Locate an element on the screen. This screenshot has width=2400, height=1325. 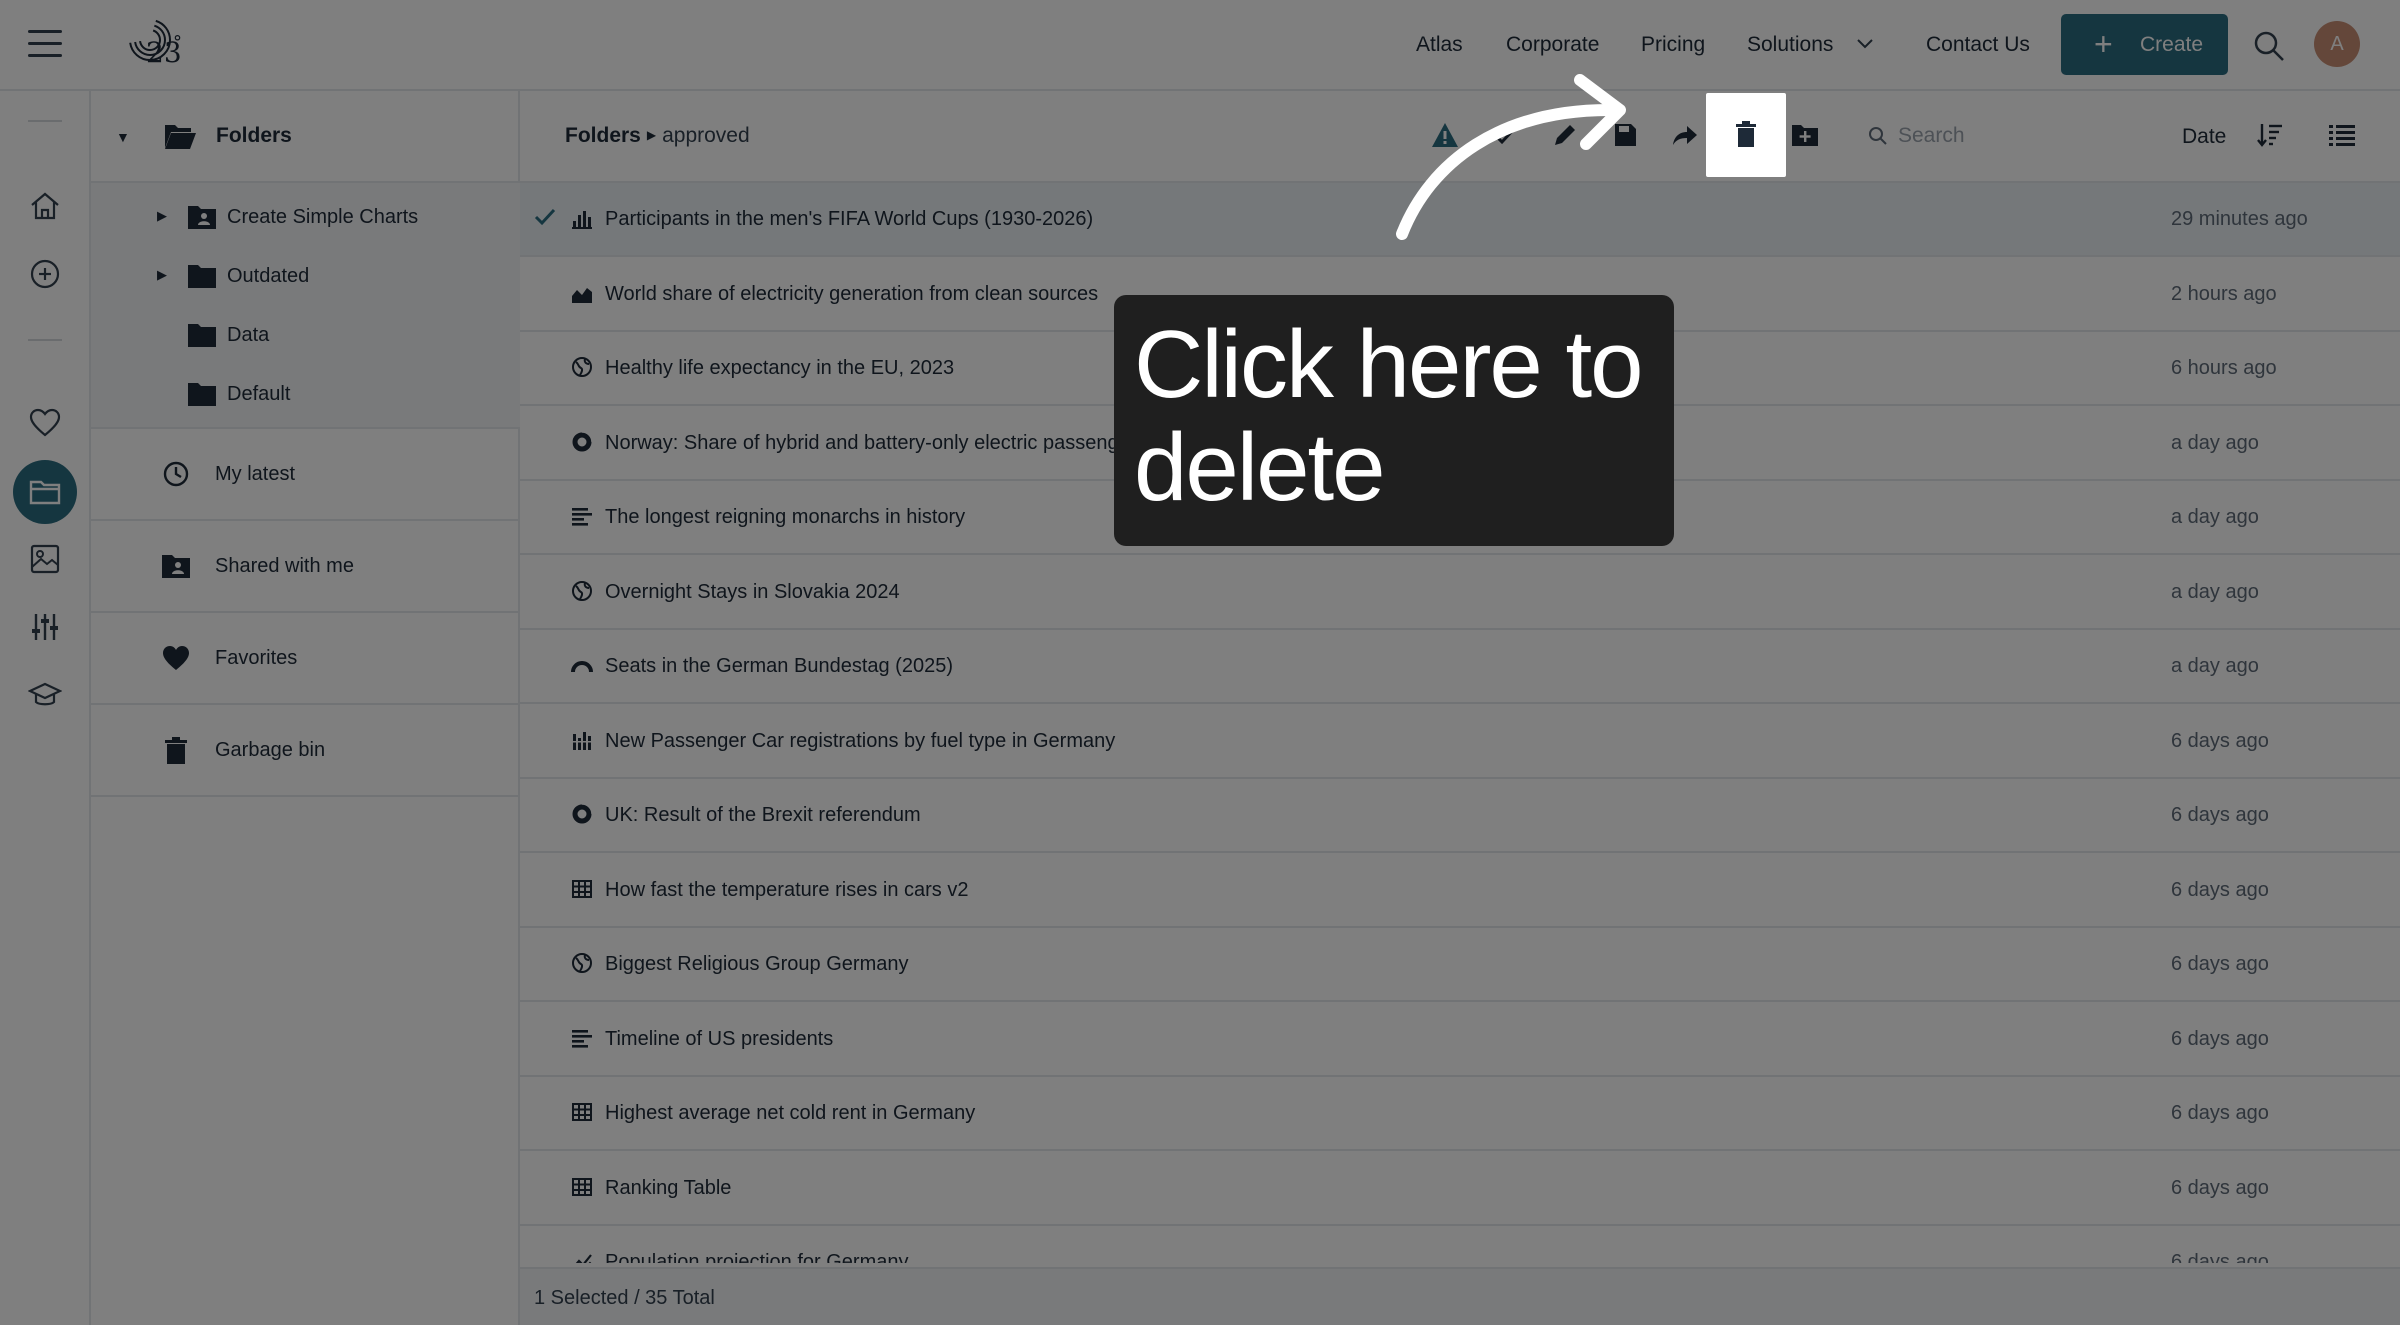
subfolder-create-simple-charts: ▶ Create Simple Charts is located at coordinates (305, 216).